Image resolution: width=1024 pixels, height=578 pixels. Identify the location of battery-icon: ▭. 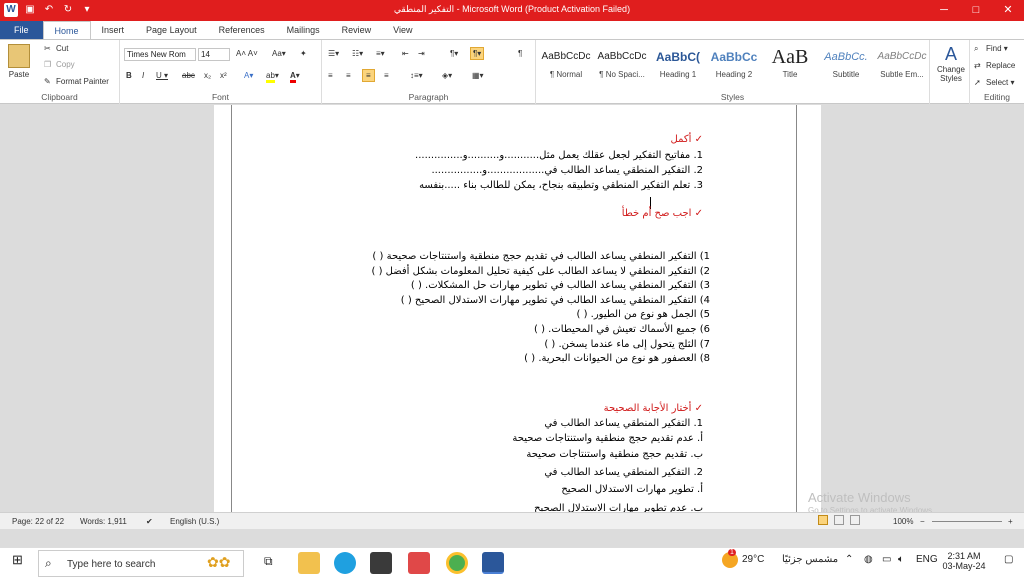
(886, 559).